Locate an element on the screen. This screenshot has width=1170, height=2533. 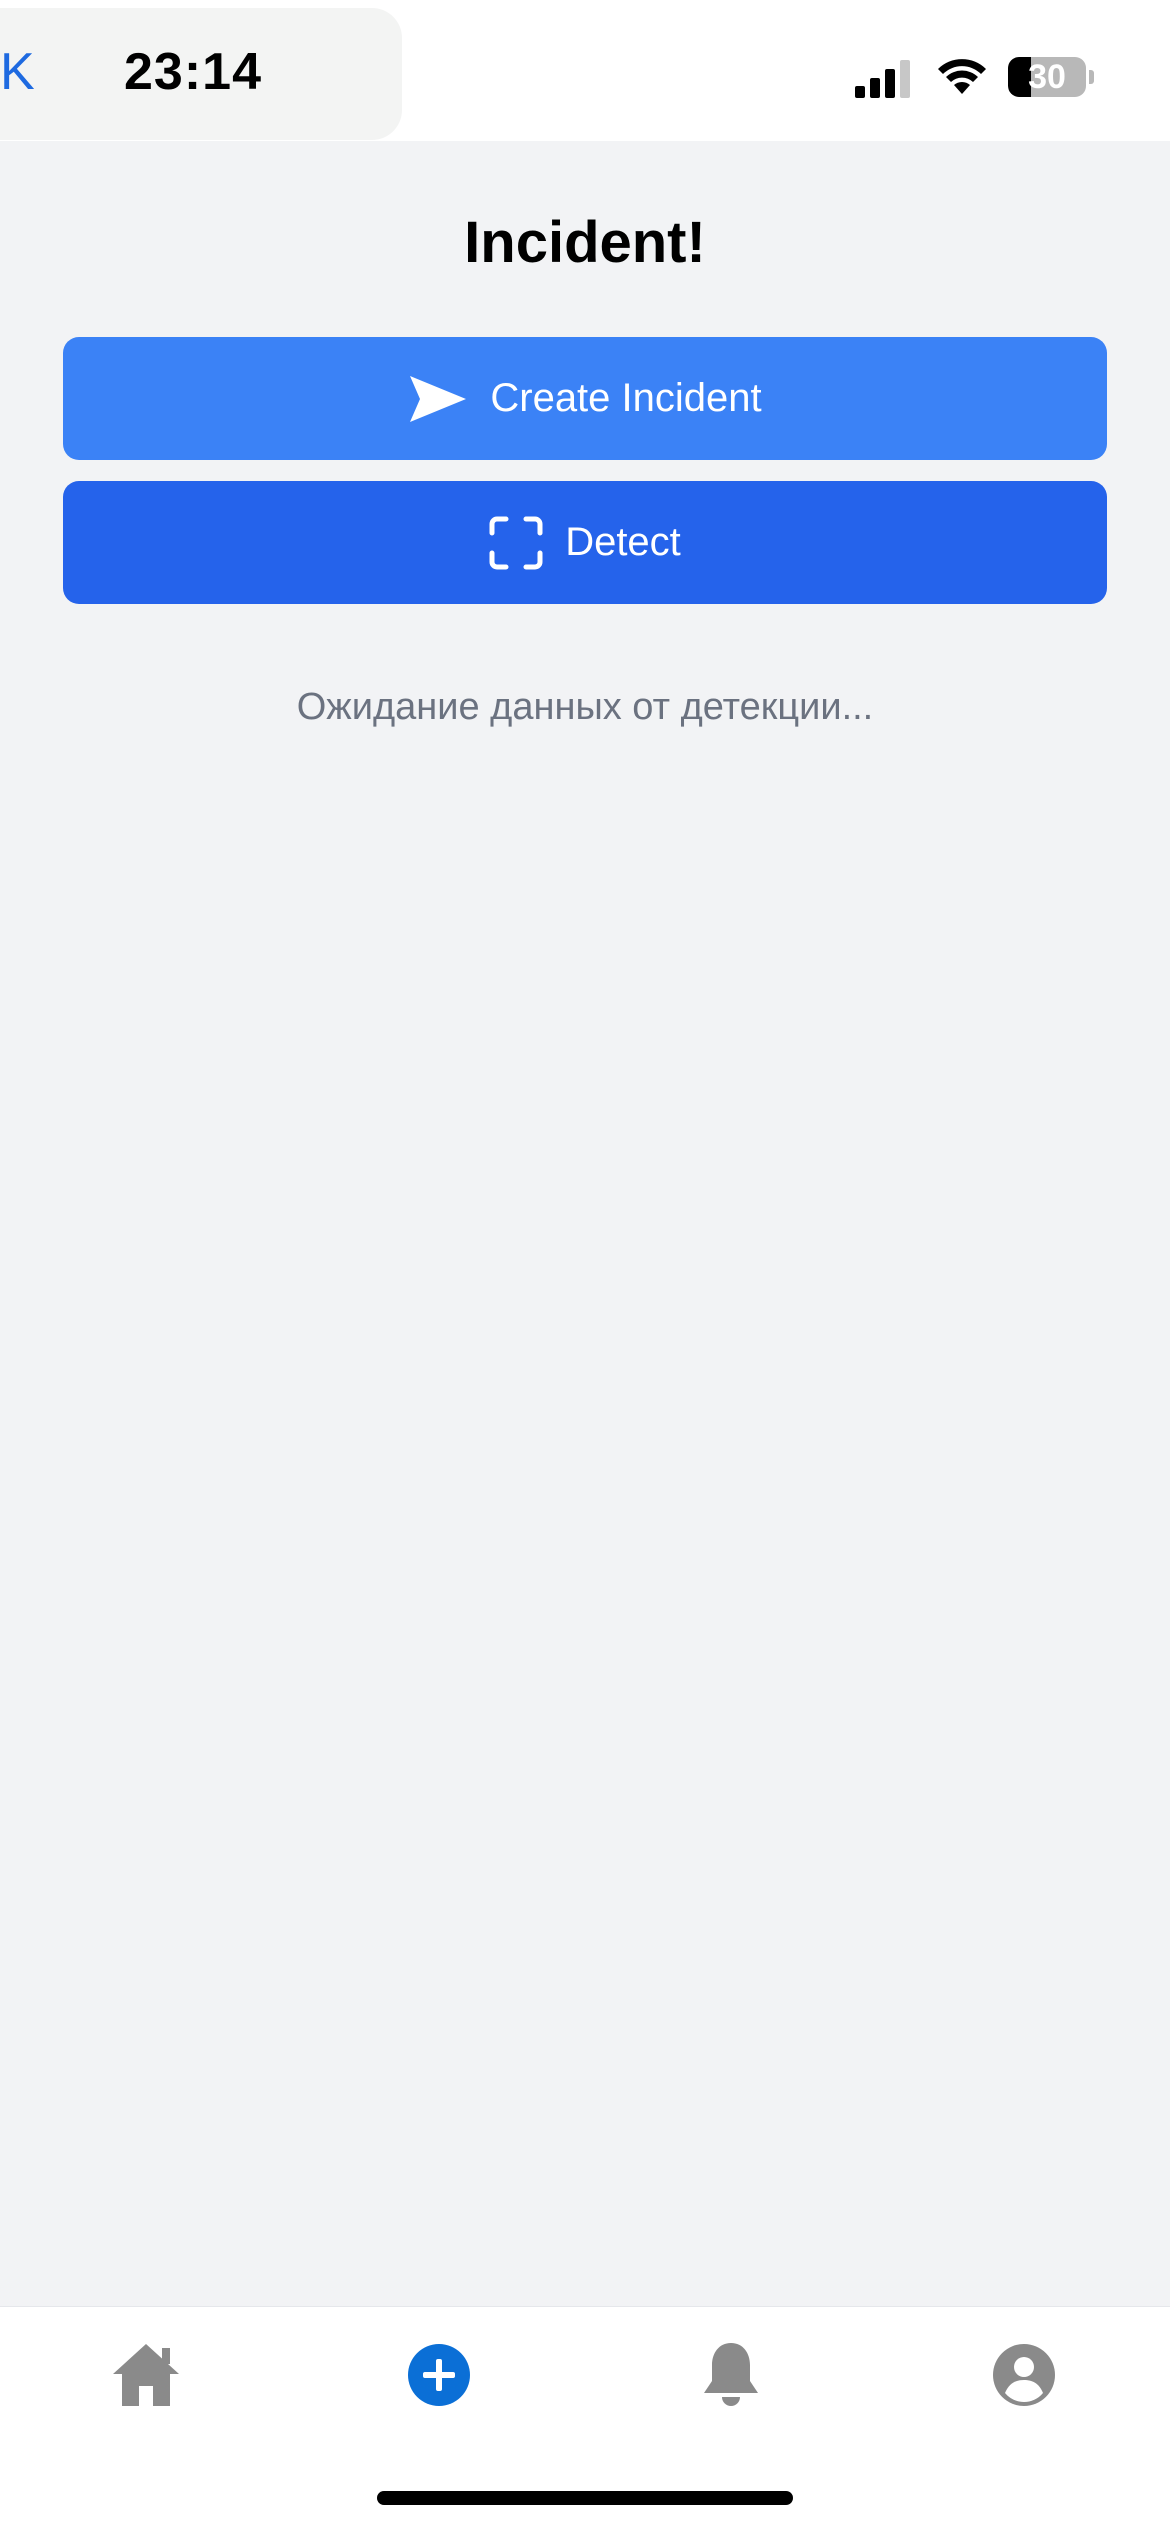
tab-profile is located at coordinates (1024, 2377).